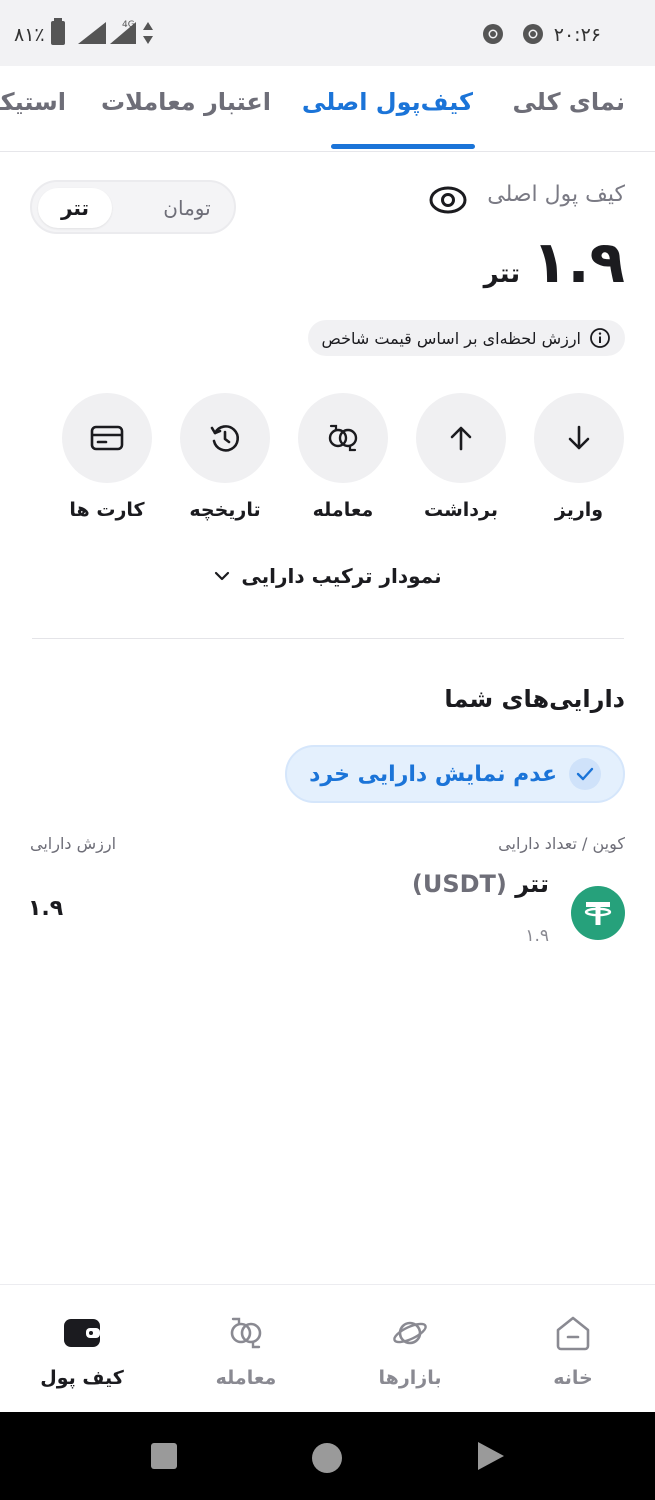 Image resolution: width=655 pixels, height=1500 pixels. I want to click on balance-unit: تتر, so click(502, 274).